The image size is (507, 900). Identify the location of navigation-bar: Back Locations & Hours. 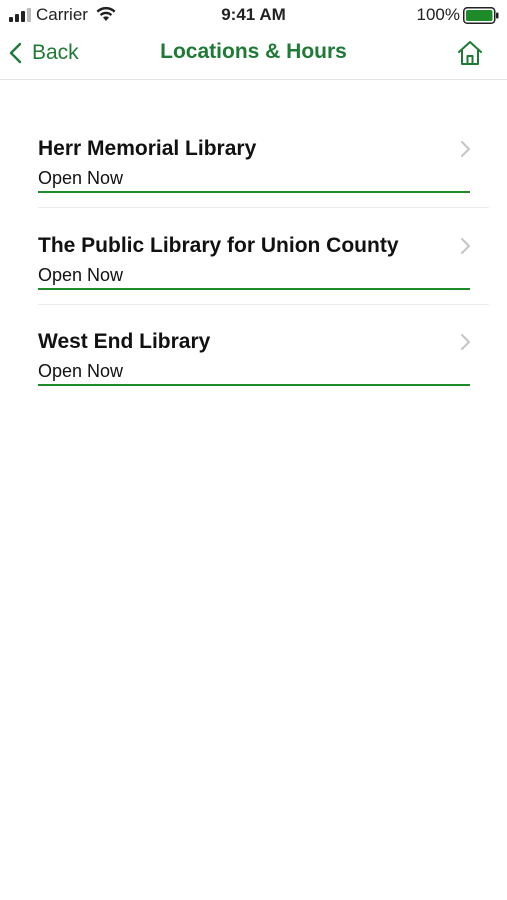
(253, 55).